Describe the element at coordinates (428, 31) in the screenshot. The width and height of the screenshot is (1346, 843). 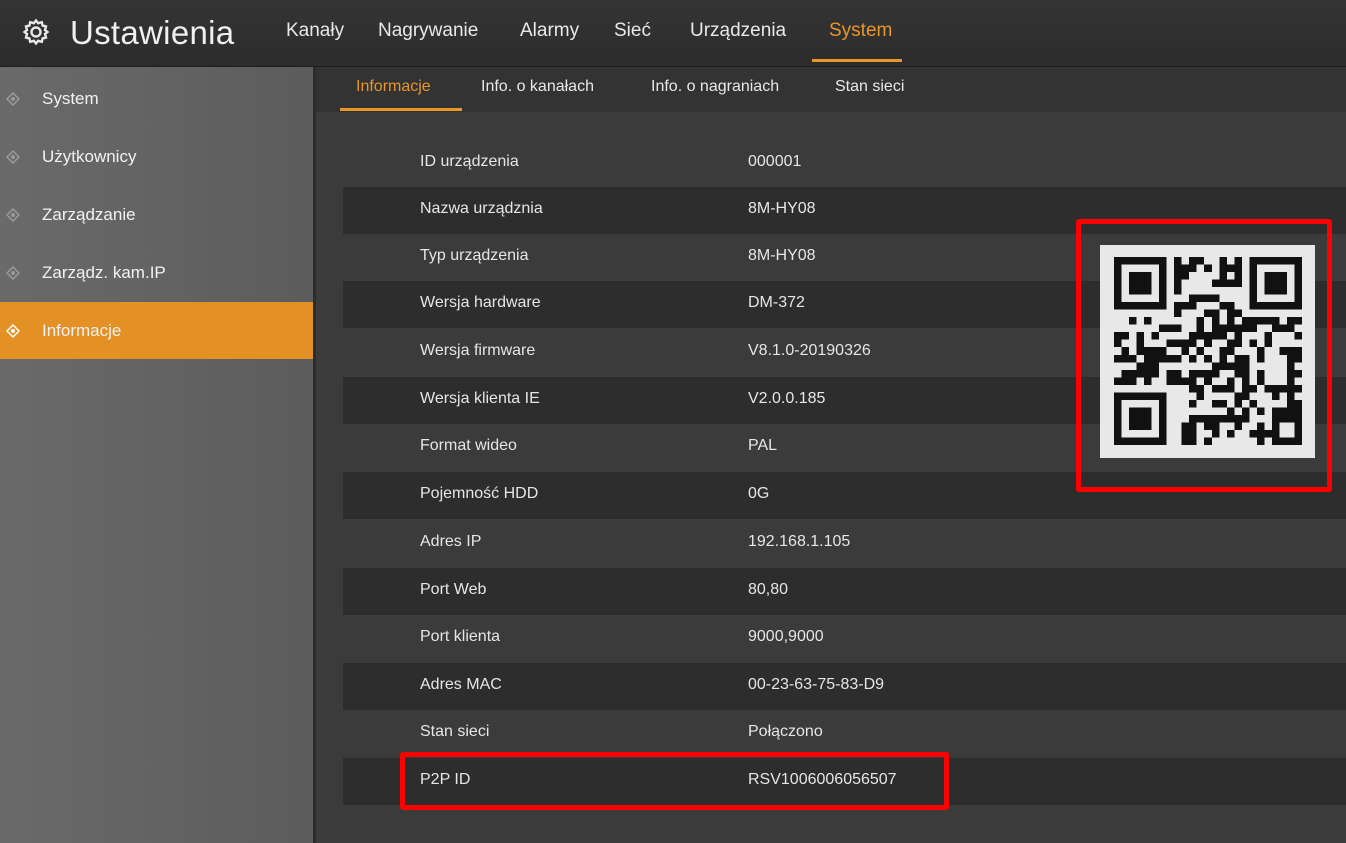
I see `tab-nagrywanie: Nagrywanie` at that location.